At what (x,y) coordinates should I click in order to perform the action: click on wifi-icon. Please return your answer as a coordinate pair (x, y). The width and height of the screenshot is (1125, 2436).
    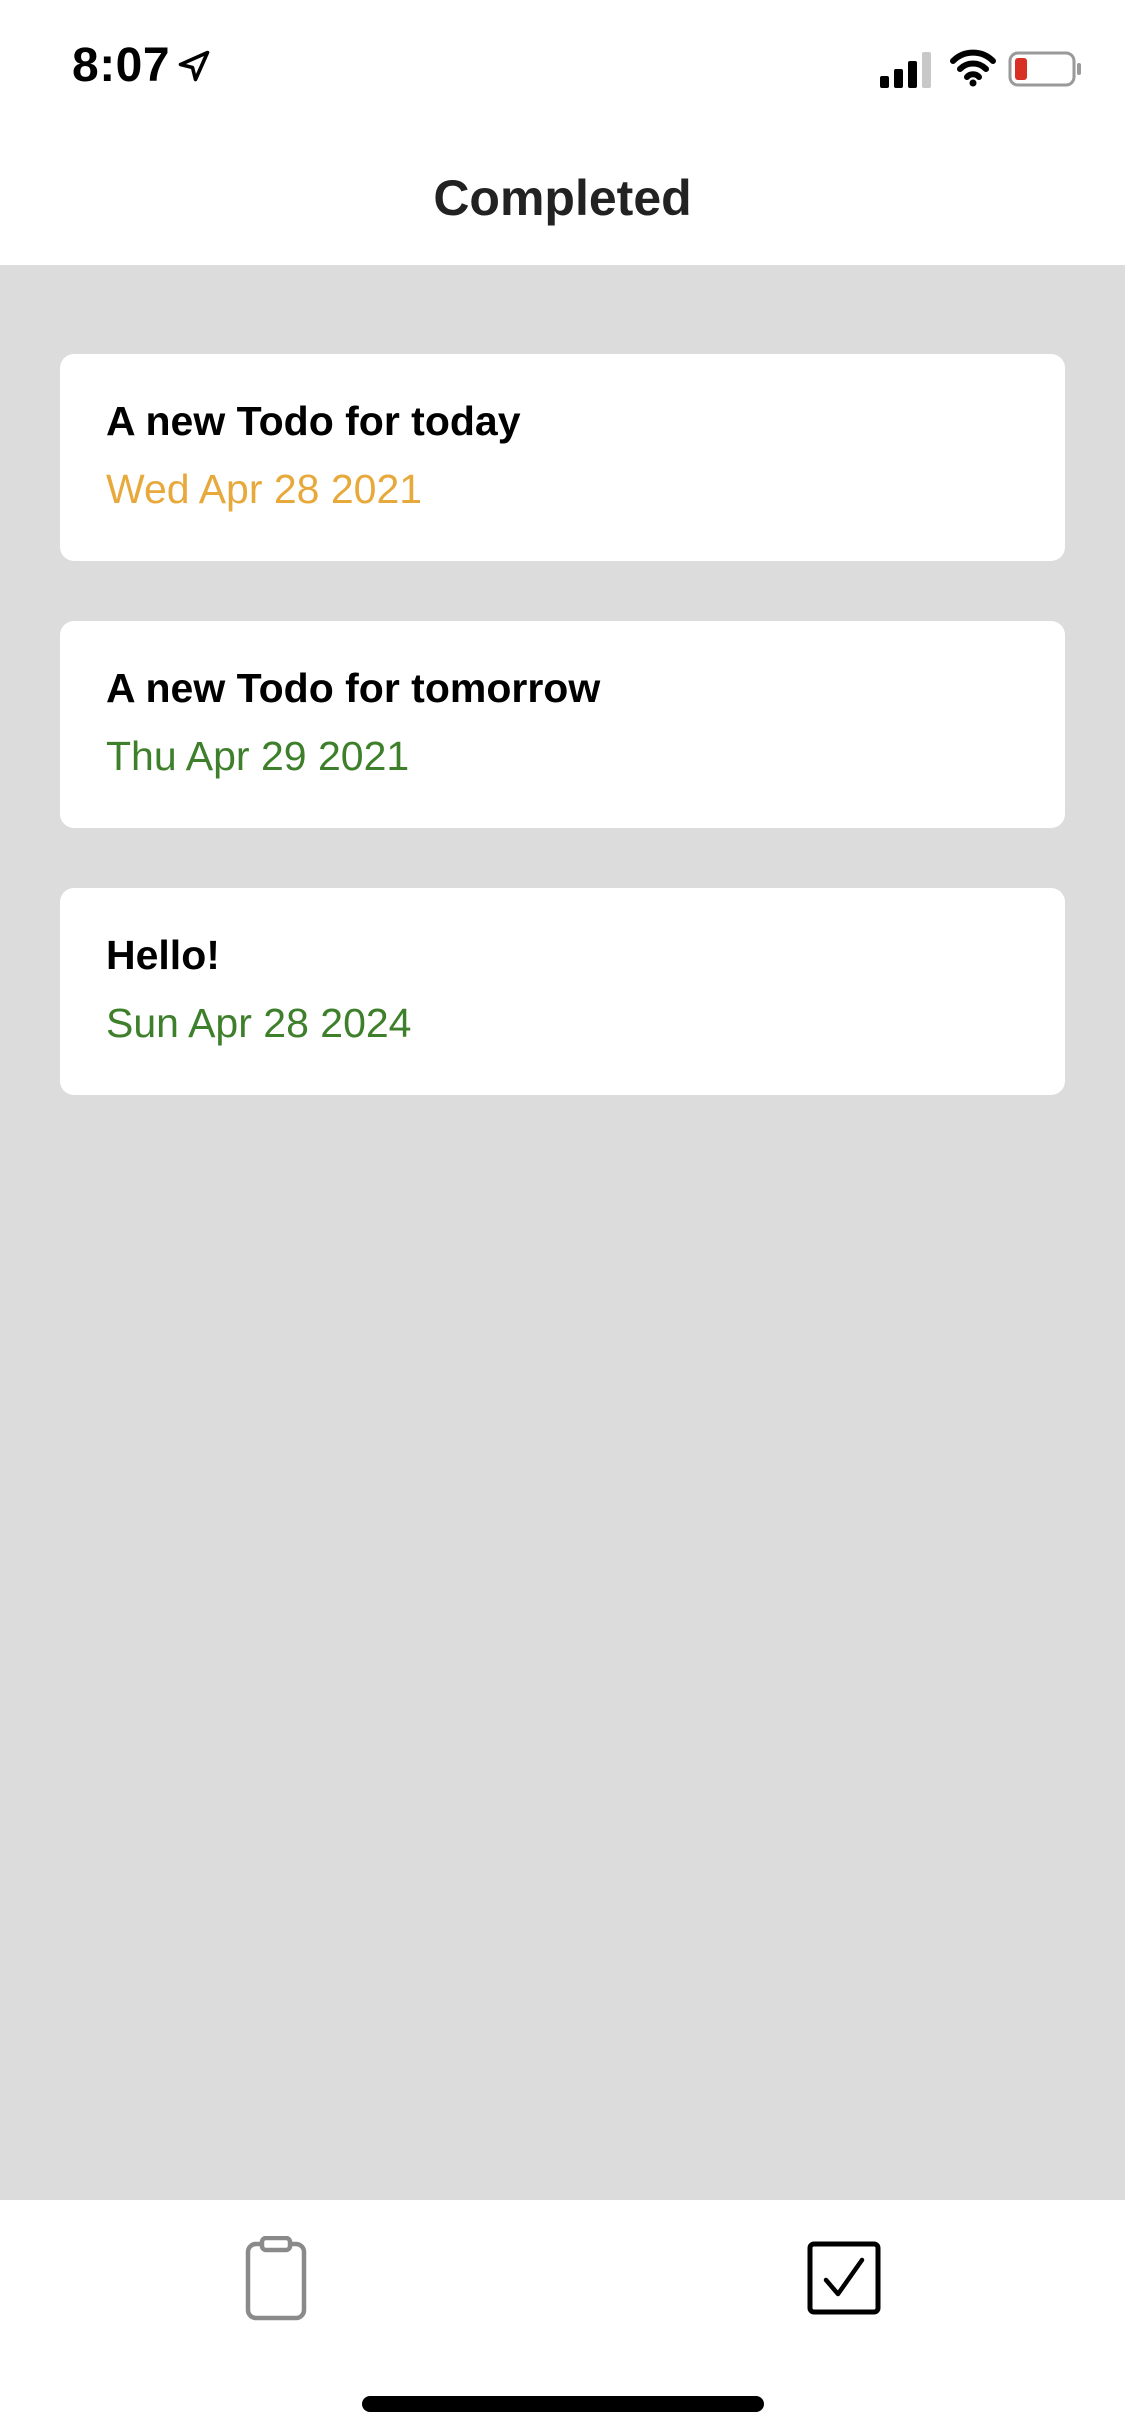
    Looking at the image, I should click on (973, 68).